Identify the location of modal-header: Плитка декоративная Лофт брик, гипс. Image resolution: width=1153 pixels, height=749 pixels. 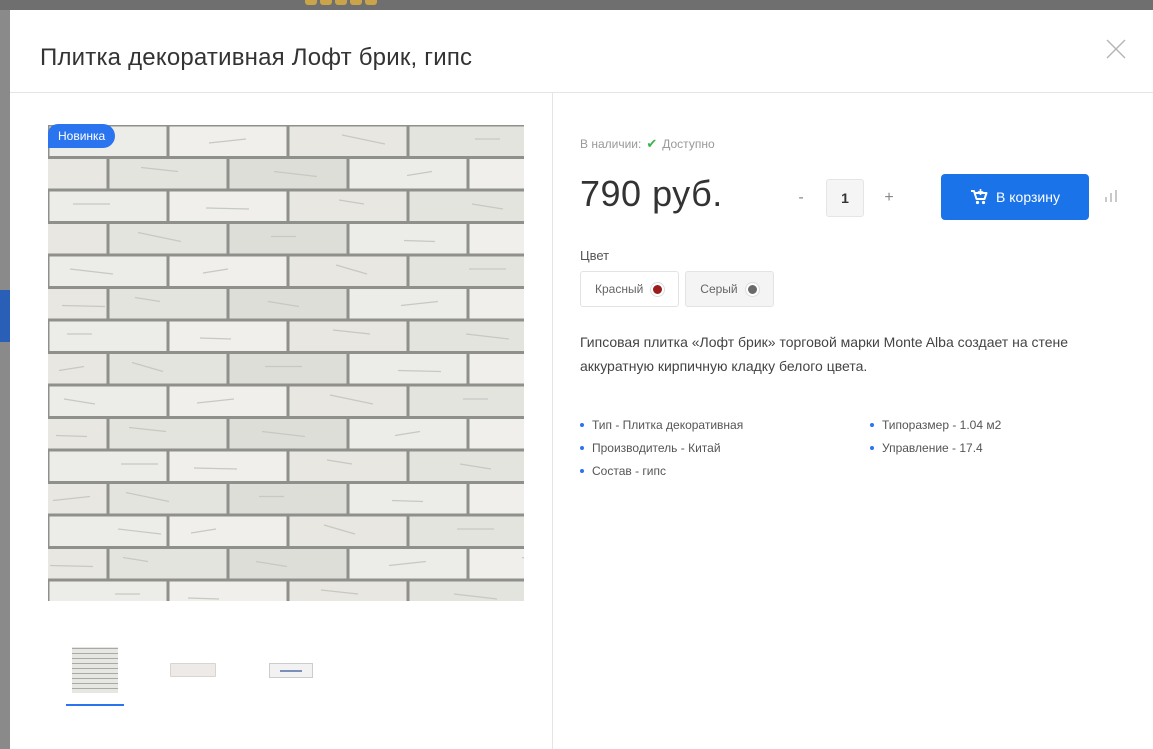
(581, 51).